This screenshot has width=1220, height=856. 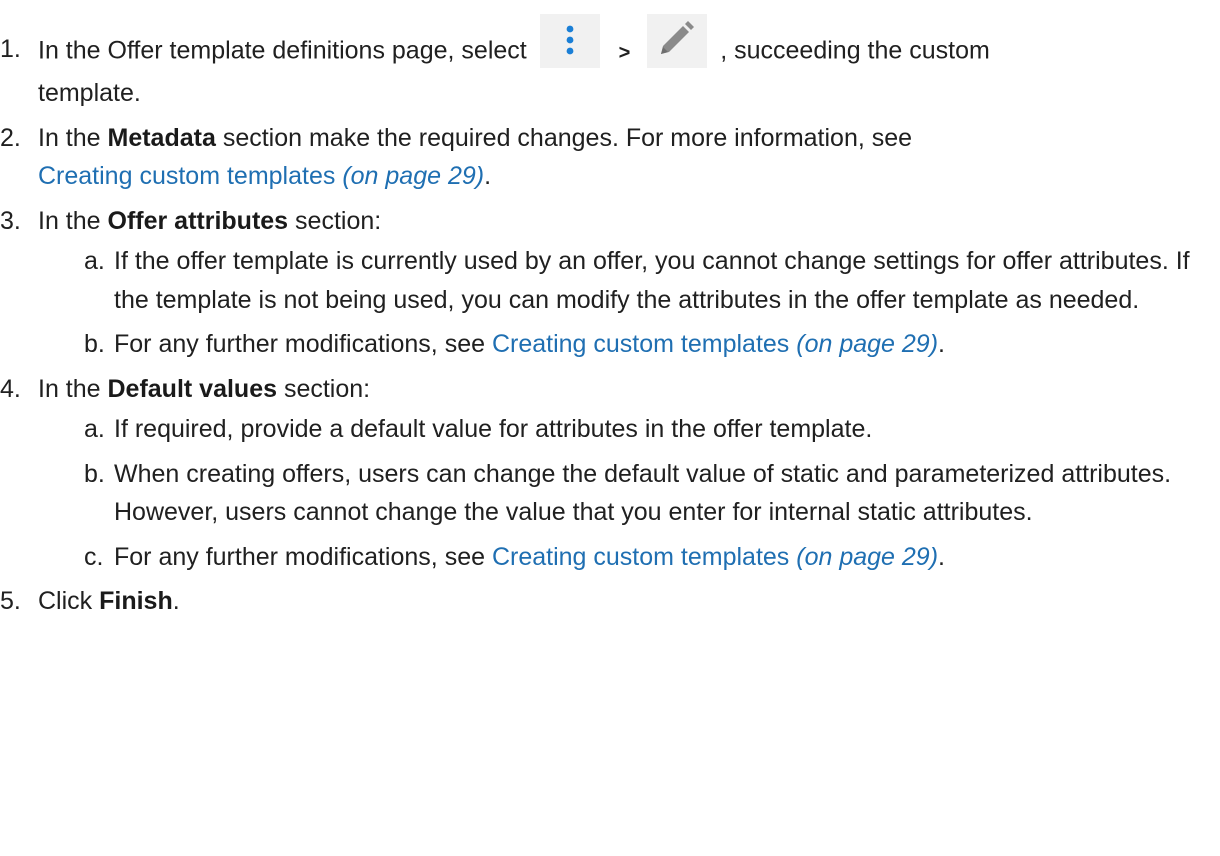 I want to click on kebab-menu-button, so click(x=569, y=41).